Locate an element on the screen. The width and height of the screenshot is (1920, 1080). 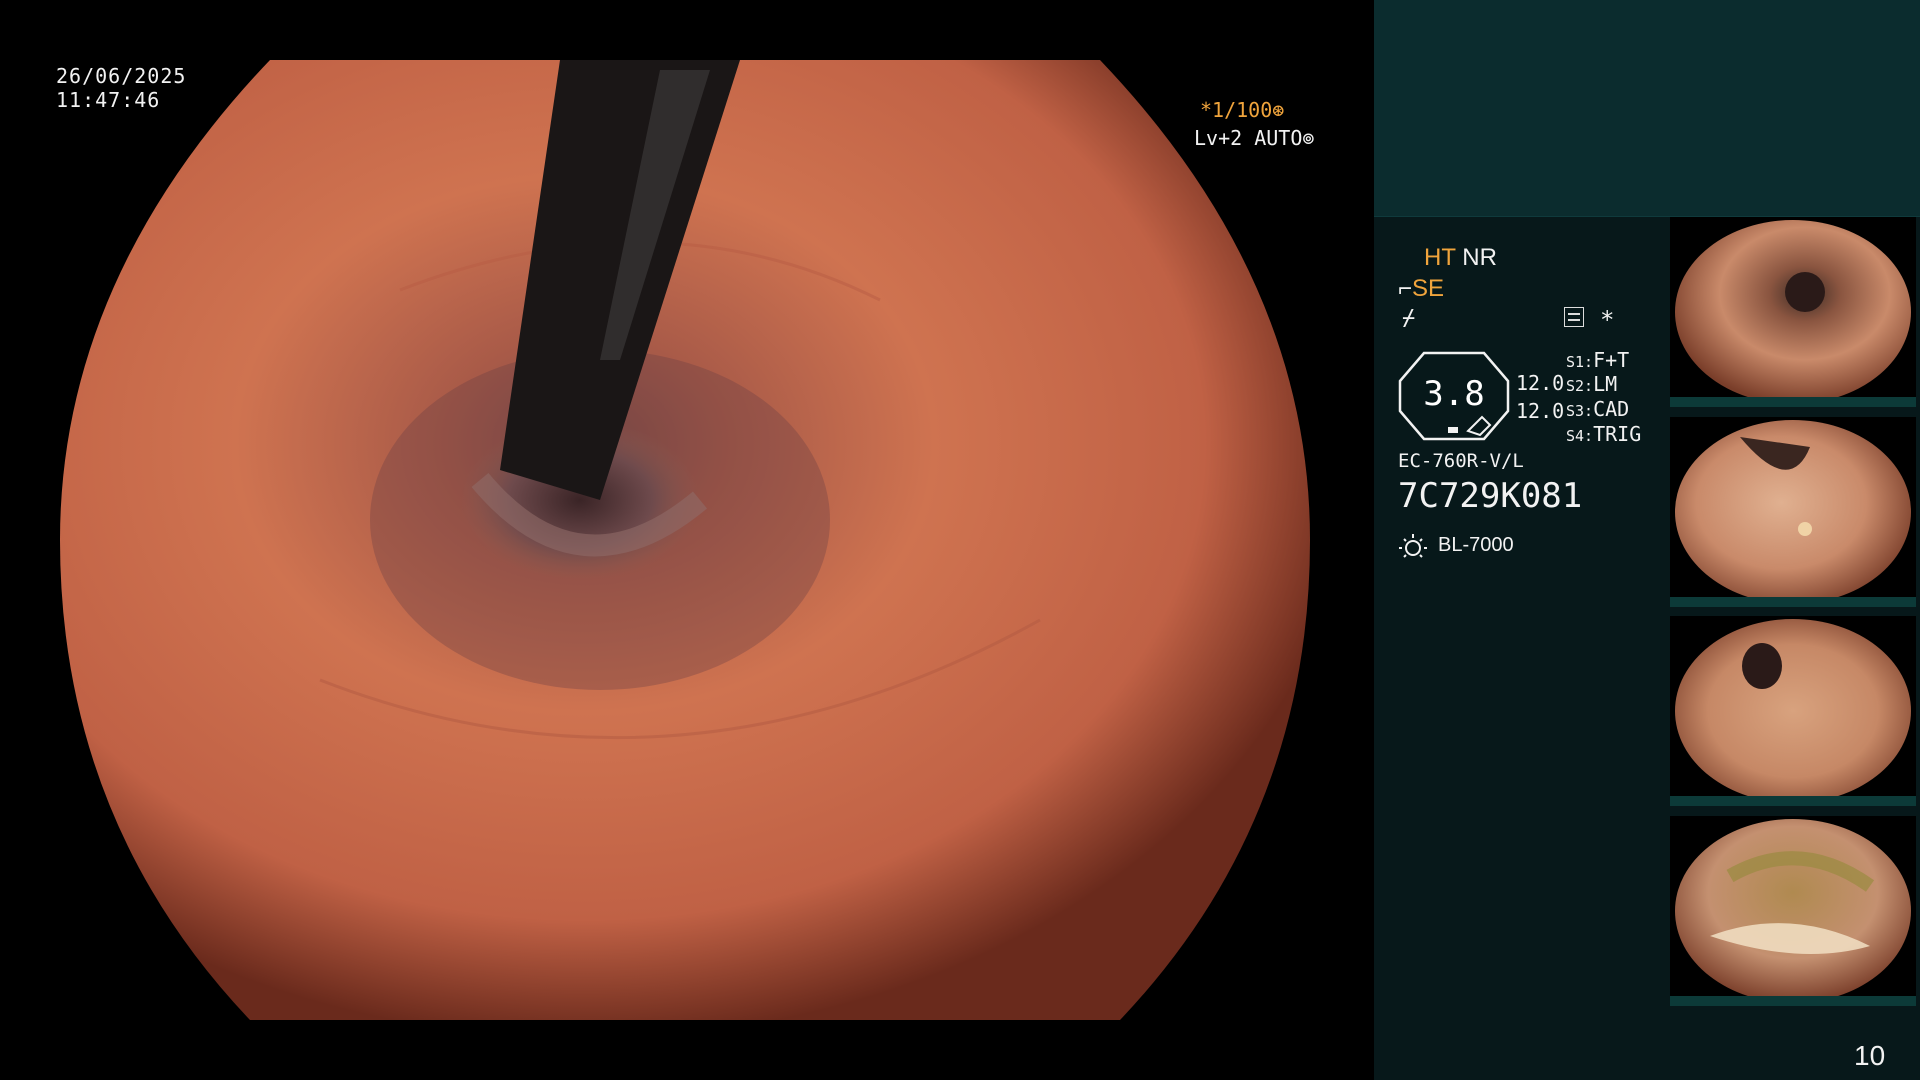
enhancement-status: HT NR is located at coordinates (1460, 258).